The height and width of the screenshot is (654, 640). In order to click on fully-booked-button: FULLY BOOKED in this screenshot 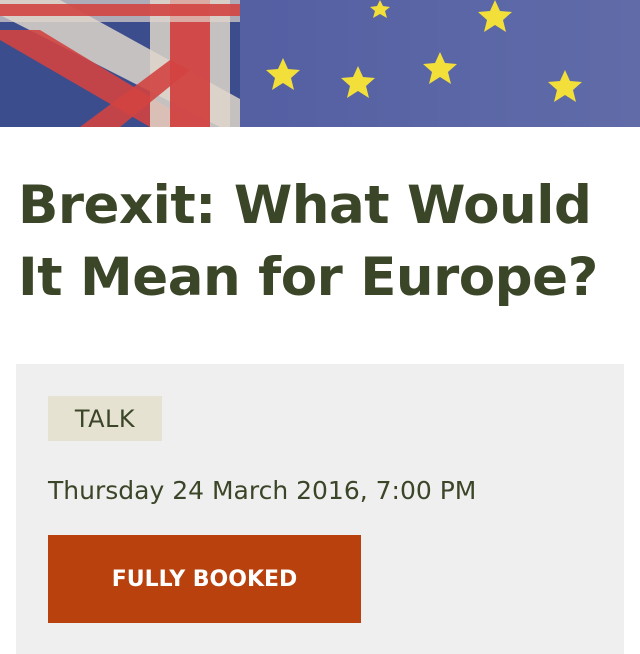, I will do `click(204, 579)`.